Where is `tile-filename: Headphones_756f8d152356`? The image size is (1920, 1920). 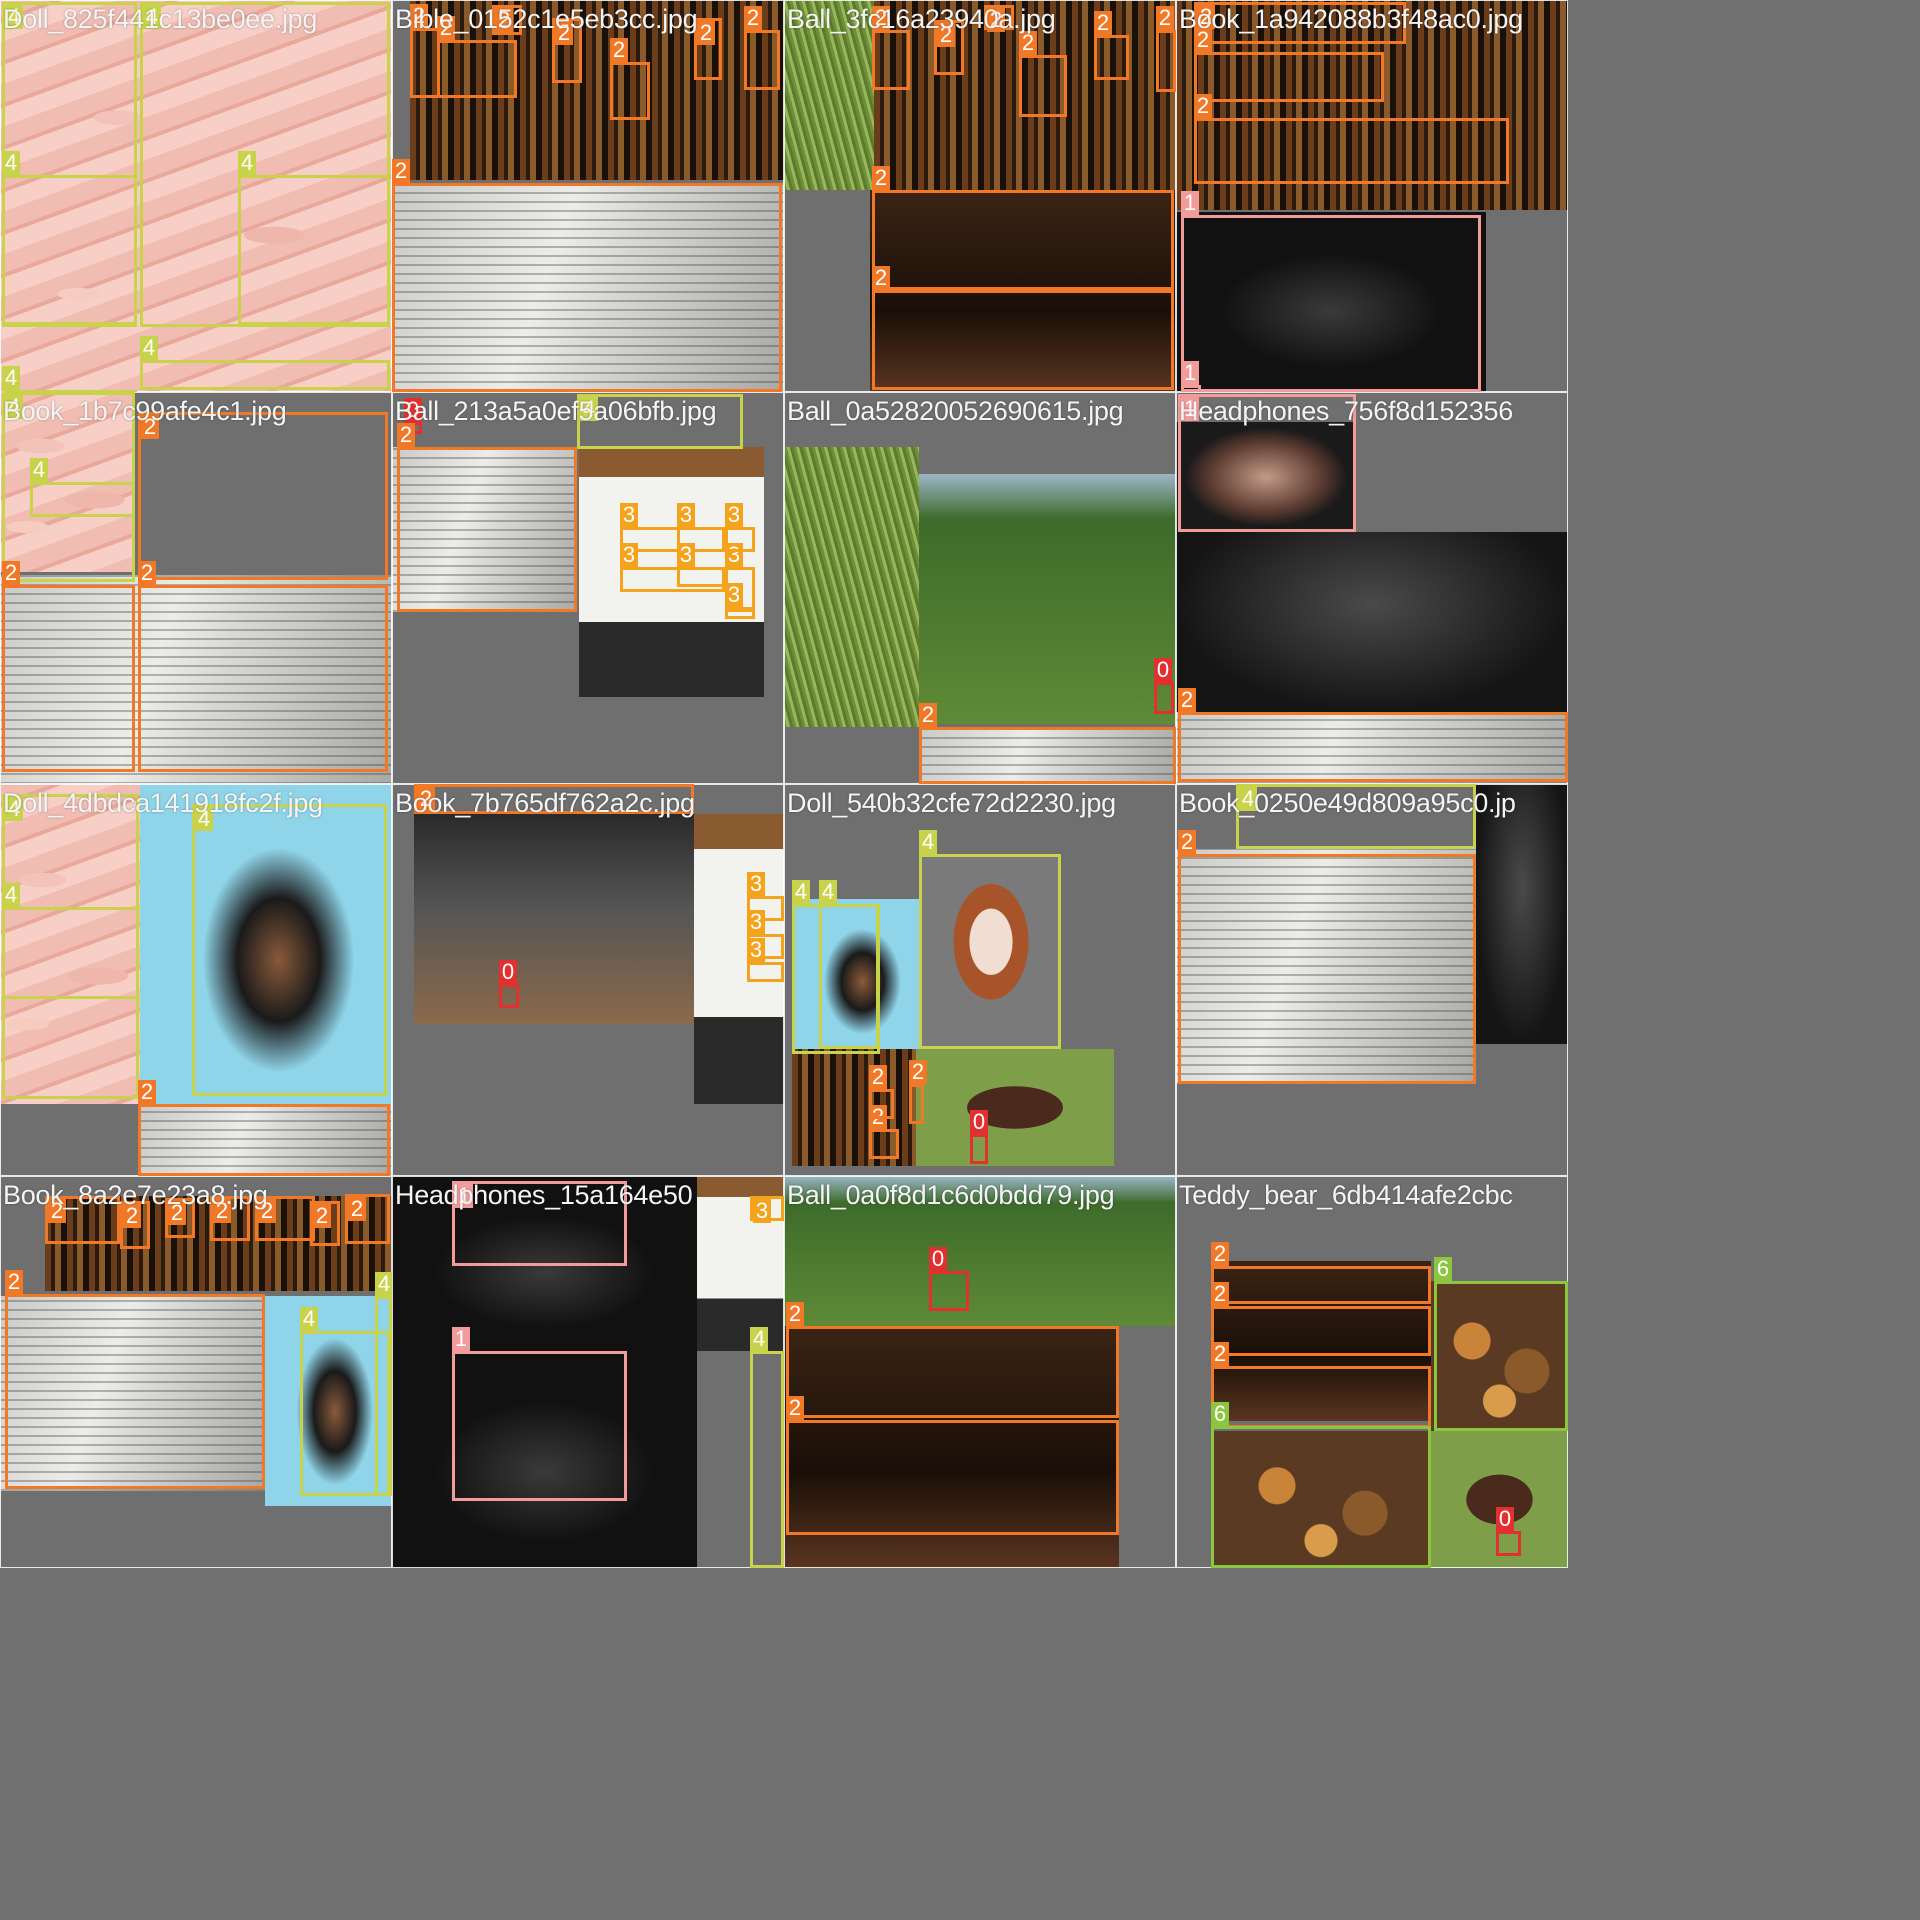
tile-filename: Headphones_756f8d152356 is located at coordinates (1346, 411).